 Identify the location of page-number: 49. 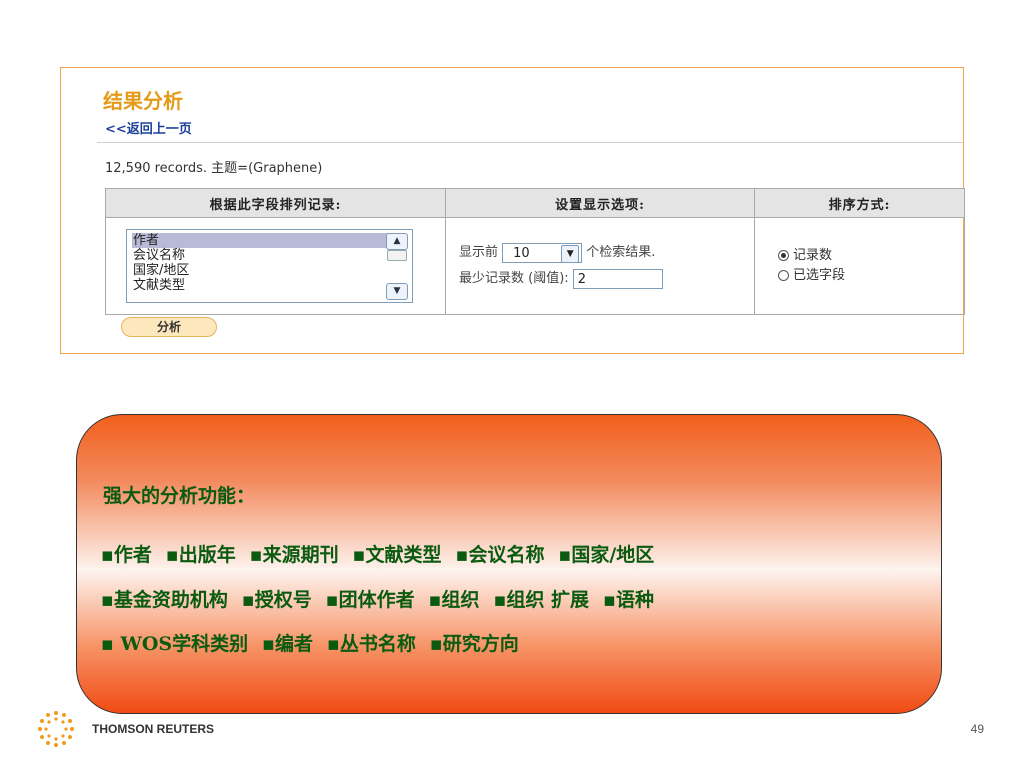
(977, 729).